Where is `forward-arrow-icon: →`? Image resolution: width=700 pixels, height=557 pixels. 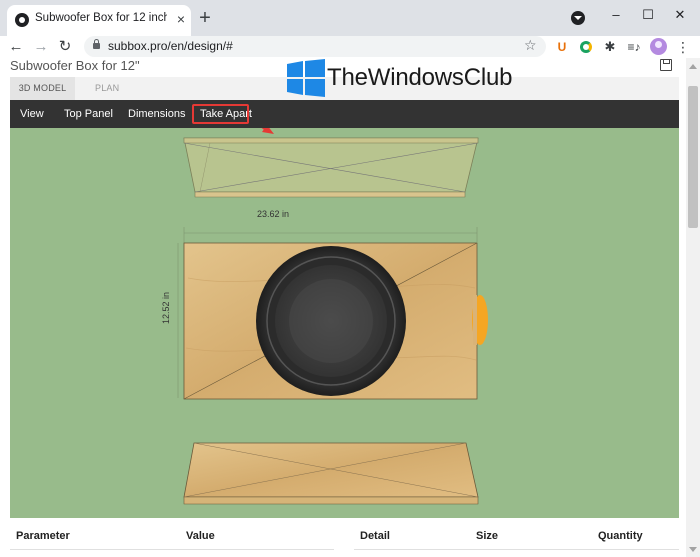
forward-arrow-icon: → is located at coordinates (41, 47).